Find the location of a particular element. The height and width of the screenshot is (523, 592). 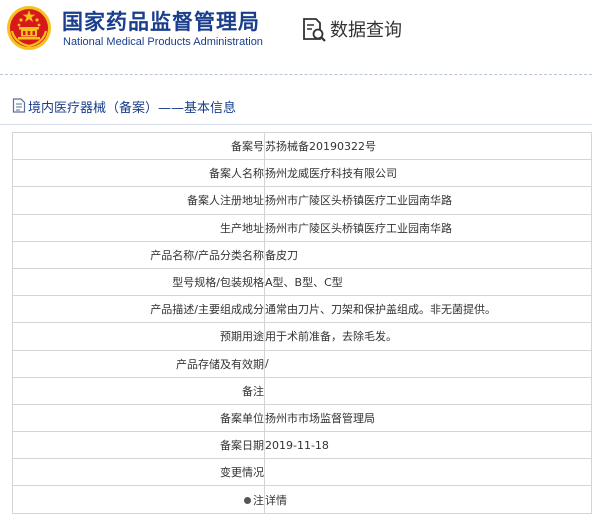

detail-row-model-spec: 型号规格/包装规格 A型、B型、C型 is located at coordinates (302, 282).